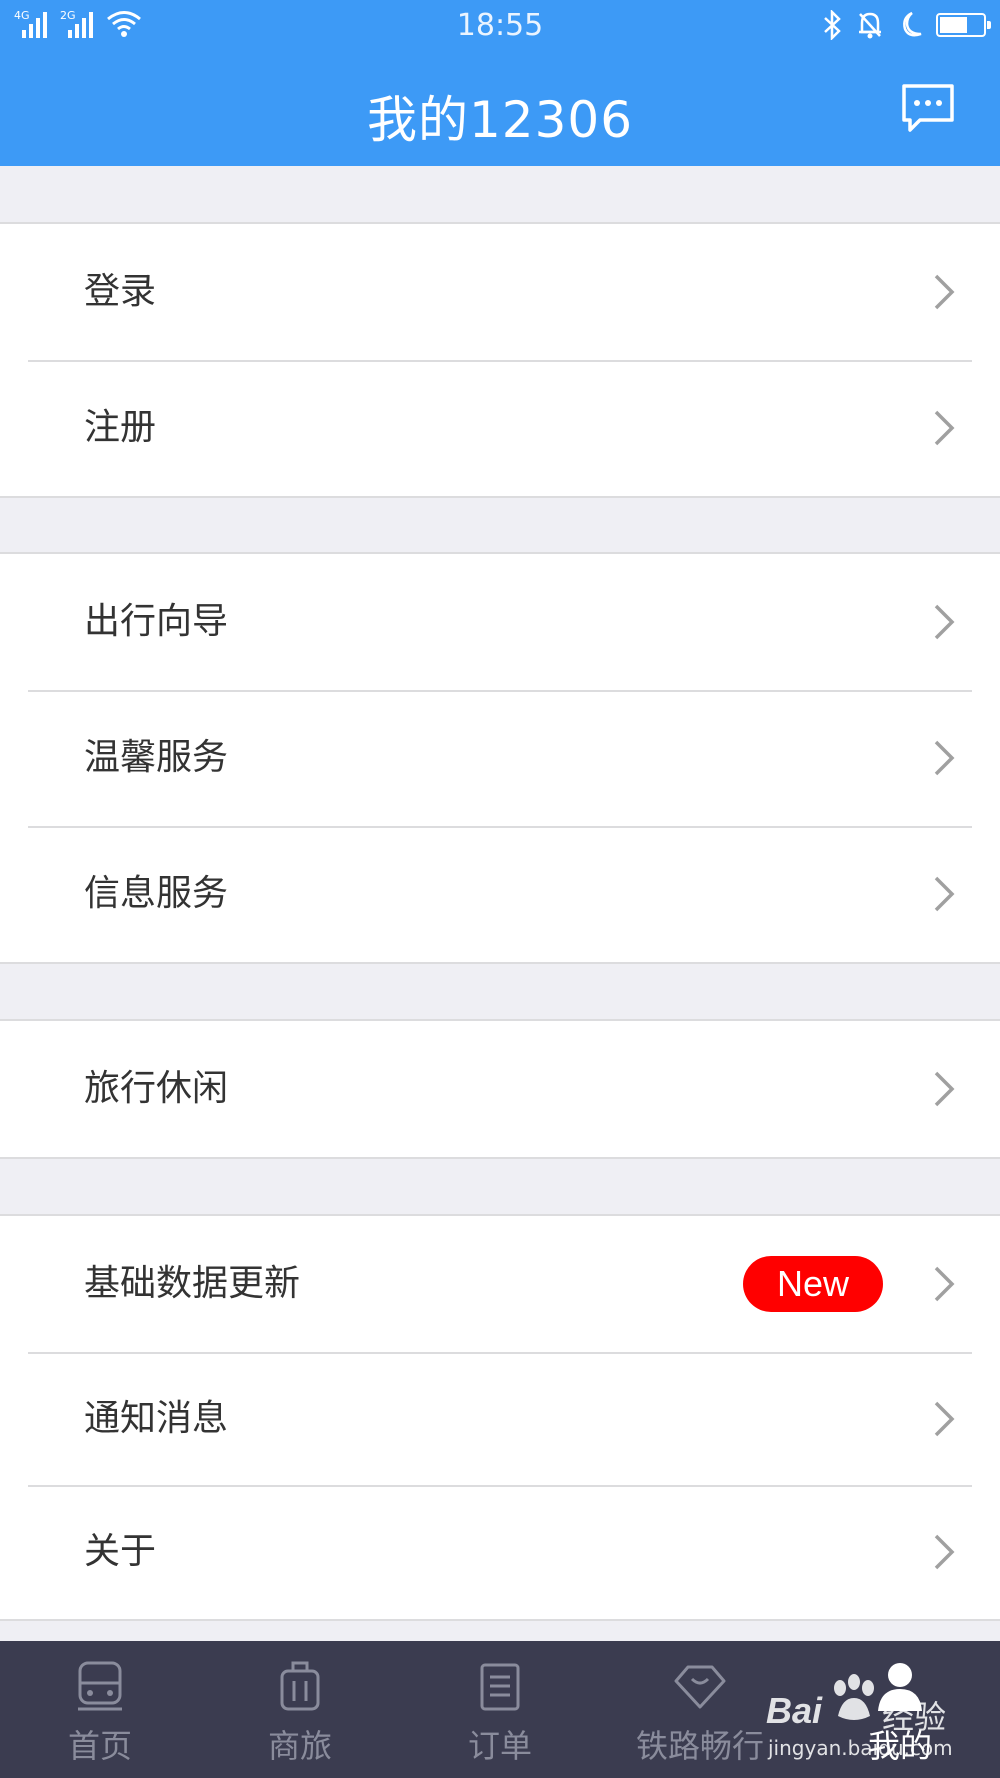 The image size is (1000, 1778). Describe the element at coordinates (500, 1284) in the screenshot. I see `menu-item-data-update: 基础数据更新 New` at that location.